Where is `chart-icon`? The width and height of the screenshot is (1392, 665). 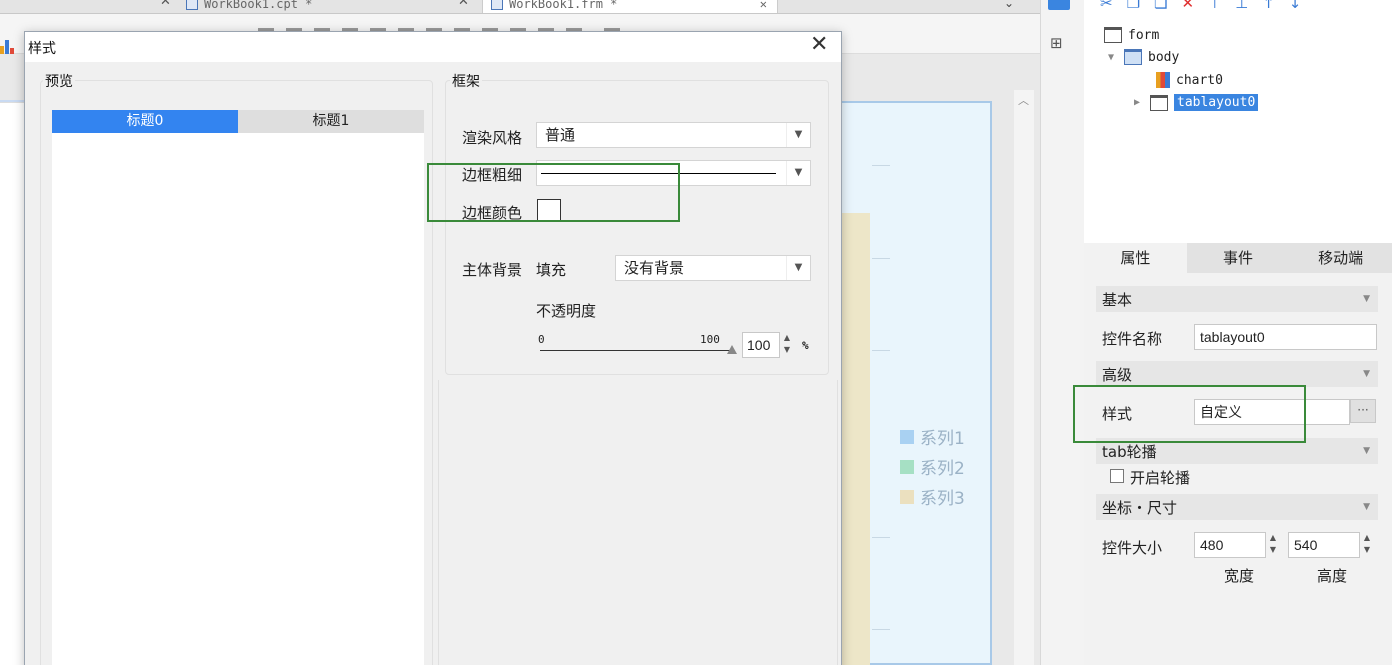
chart-icon is located at coordinates (1163, 80).